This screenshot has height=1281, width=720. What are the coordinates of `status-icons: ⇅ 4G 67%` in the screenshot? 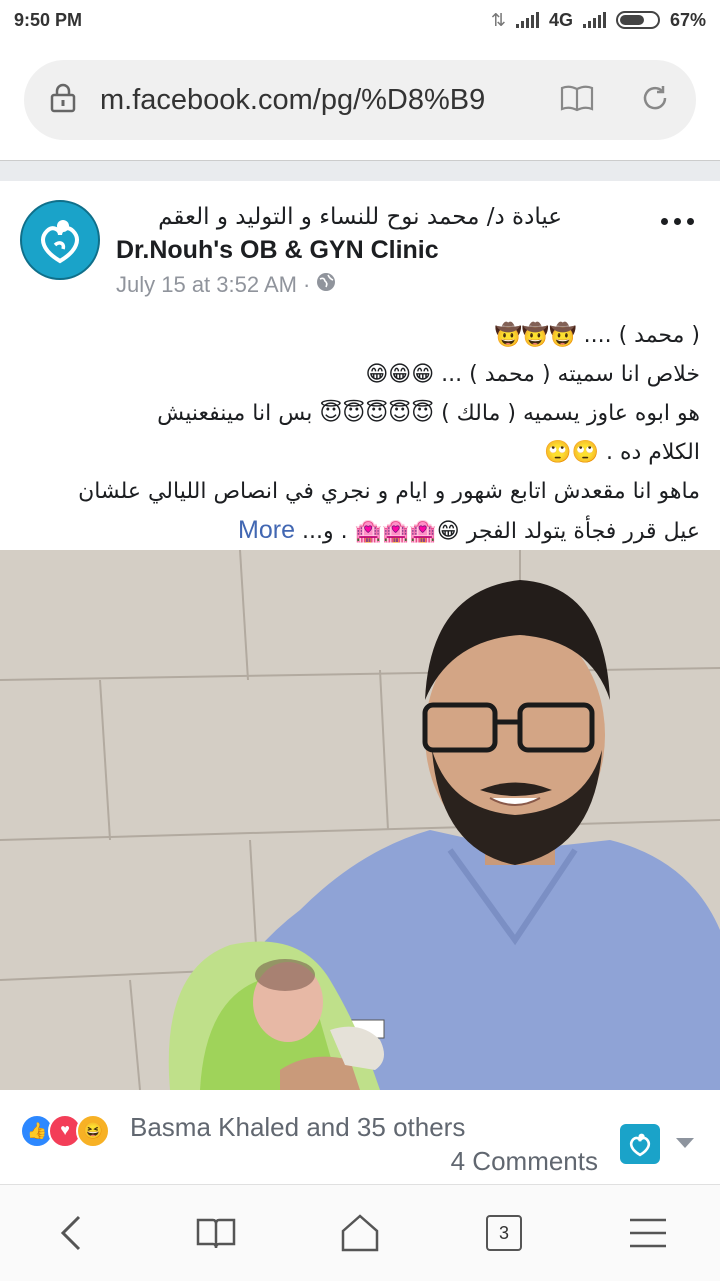 It's located at (598, 20).